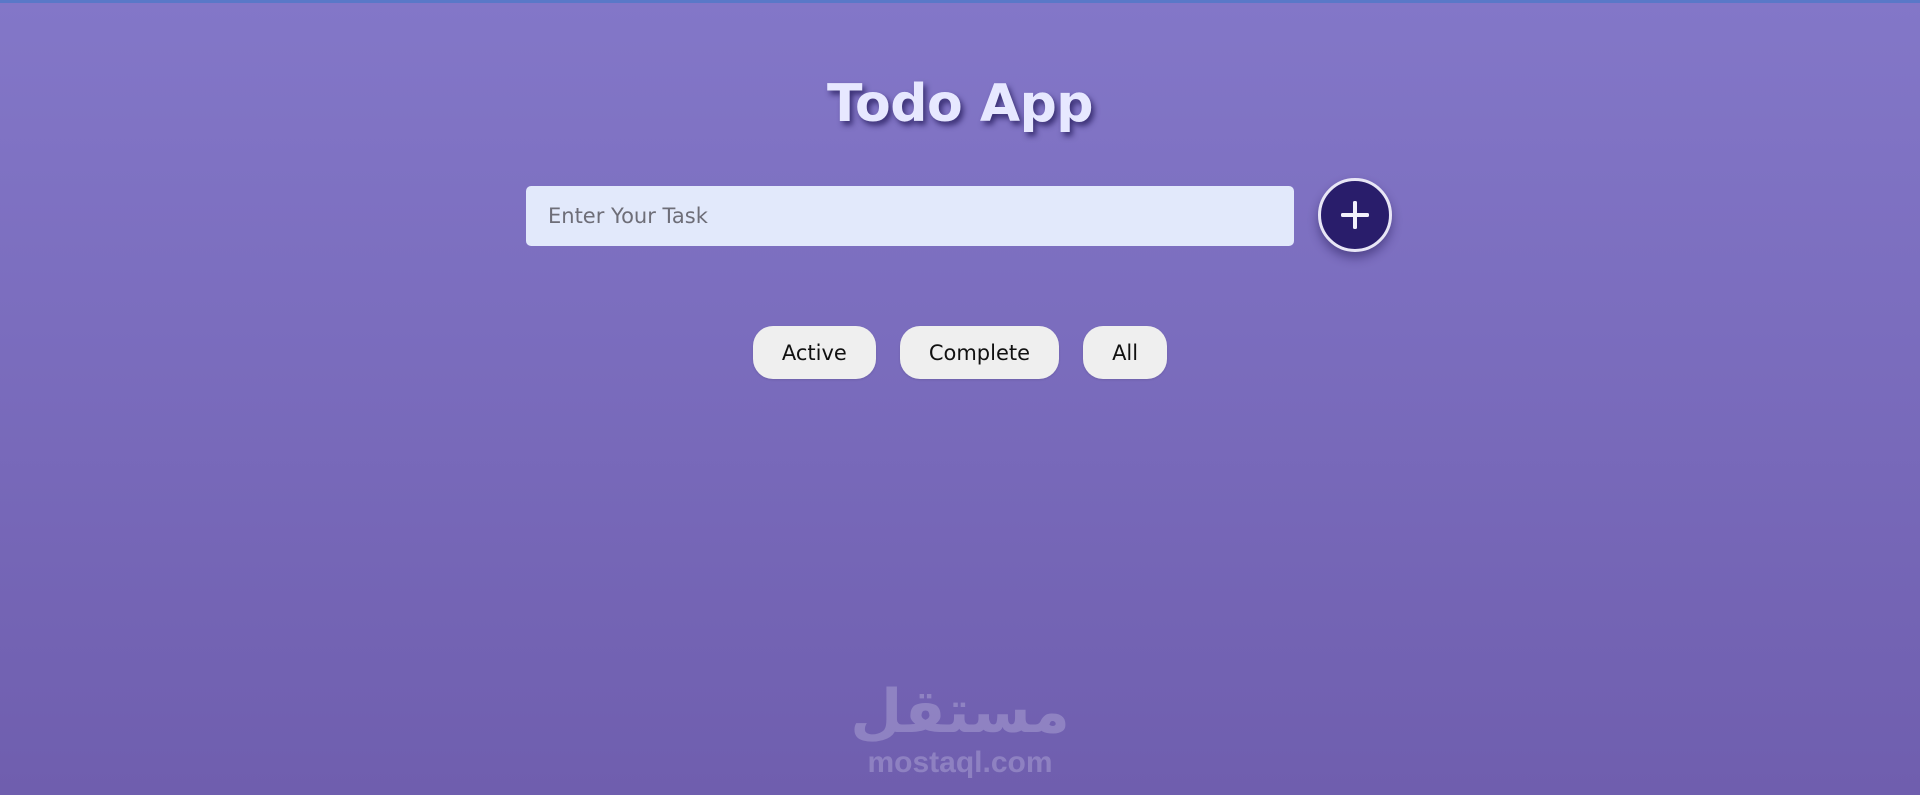 The width and height of the screenshot is (1920, 795). Describe the element at coordinates (814, 352) in the screenshot. I see `filter-active-button: Active` at that location.